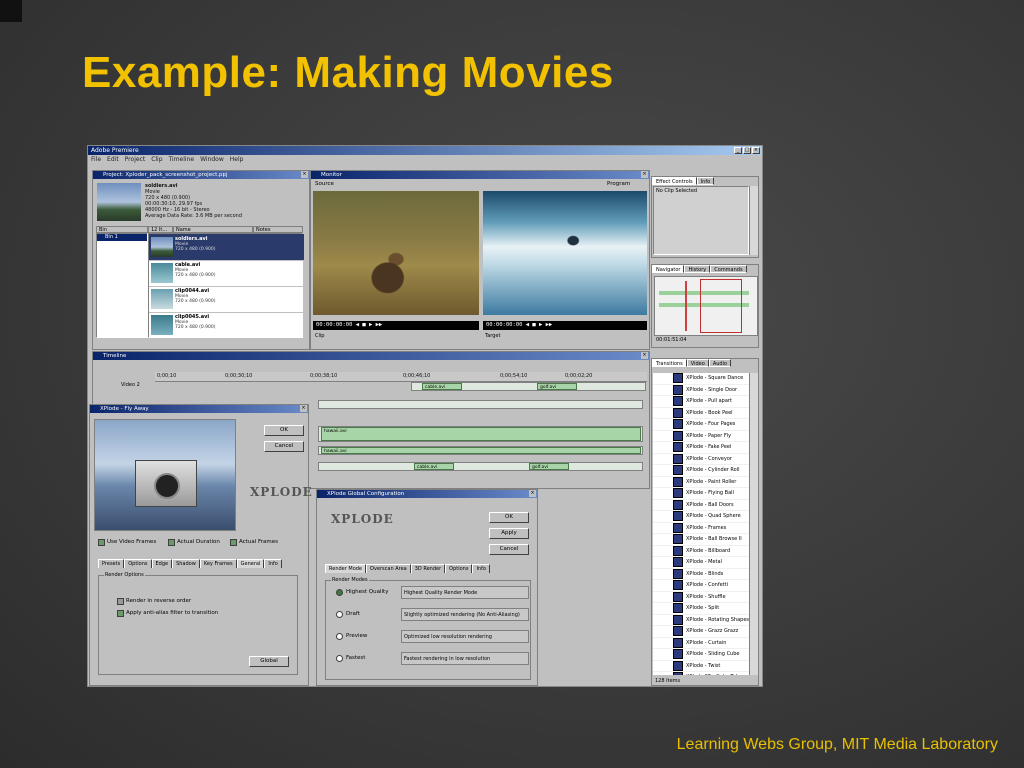 This screenshot has width=1024, height=768. Describe the element at coordinates (250, 563) in the screenshot. I see `tab-general: General` at that location.